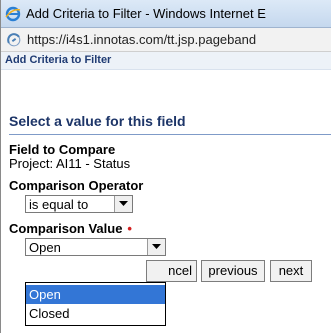 The height and width of the screenshot is (333, 331). What do you see at coordinates (141, 39) in the screenshot?
I see `url-text: https://i4s1.innotas.com/tt.jsp.pageband` at bounding box center [141, 39].